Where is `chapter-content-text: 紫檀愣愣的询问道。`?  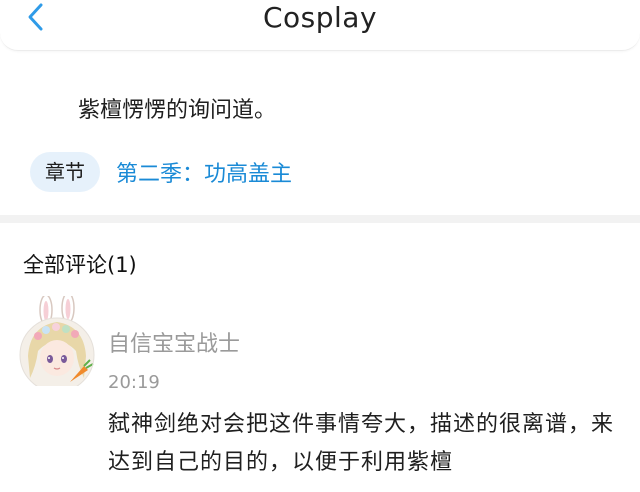 chapter-content-text: 紫檀愣愣的询问道。 is located at coordinates (177, 110).